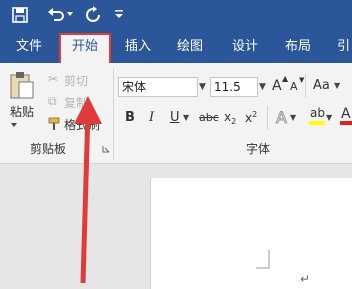  What do you see at coordinates (151, 117) in the screenshot?
I see `italic-button: I` at bounding box center [151, 117].